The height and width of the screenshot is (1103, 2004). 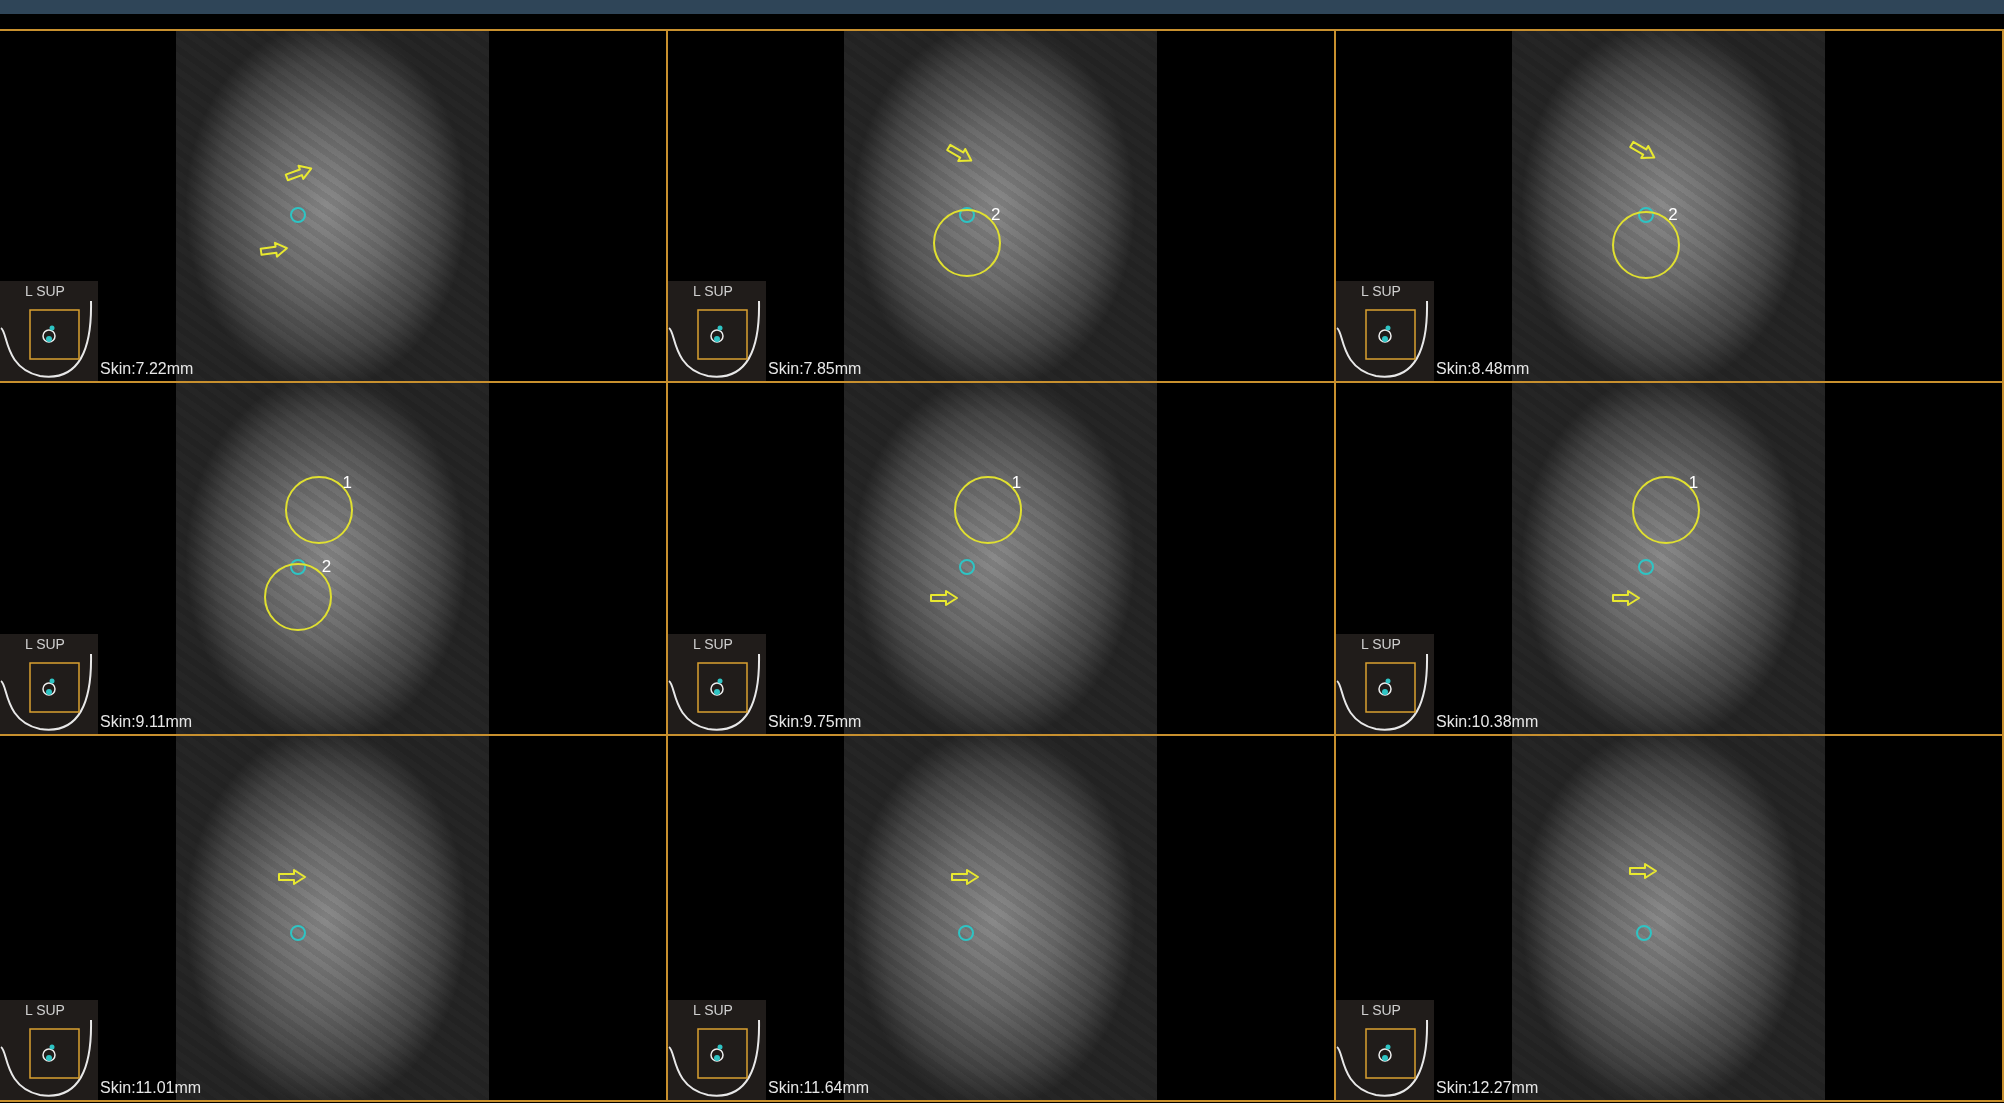 I want to click on image-viewport: 1 L SUP Skin:9.75mm, so click(x=1002, y=559).